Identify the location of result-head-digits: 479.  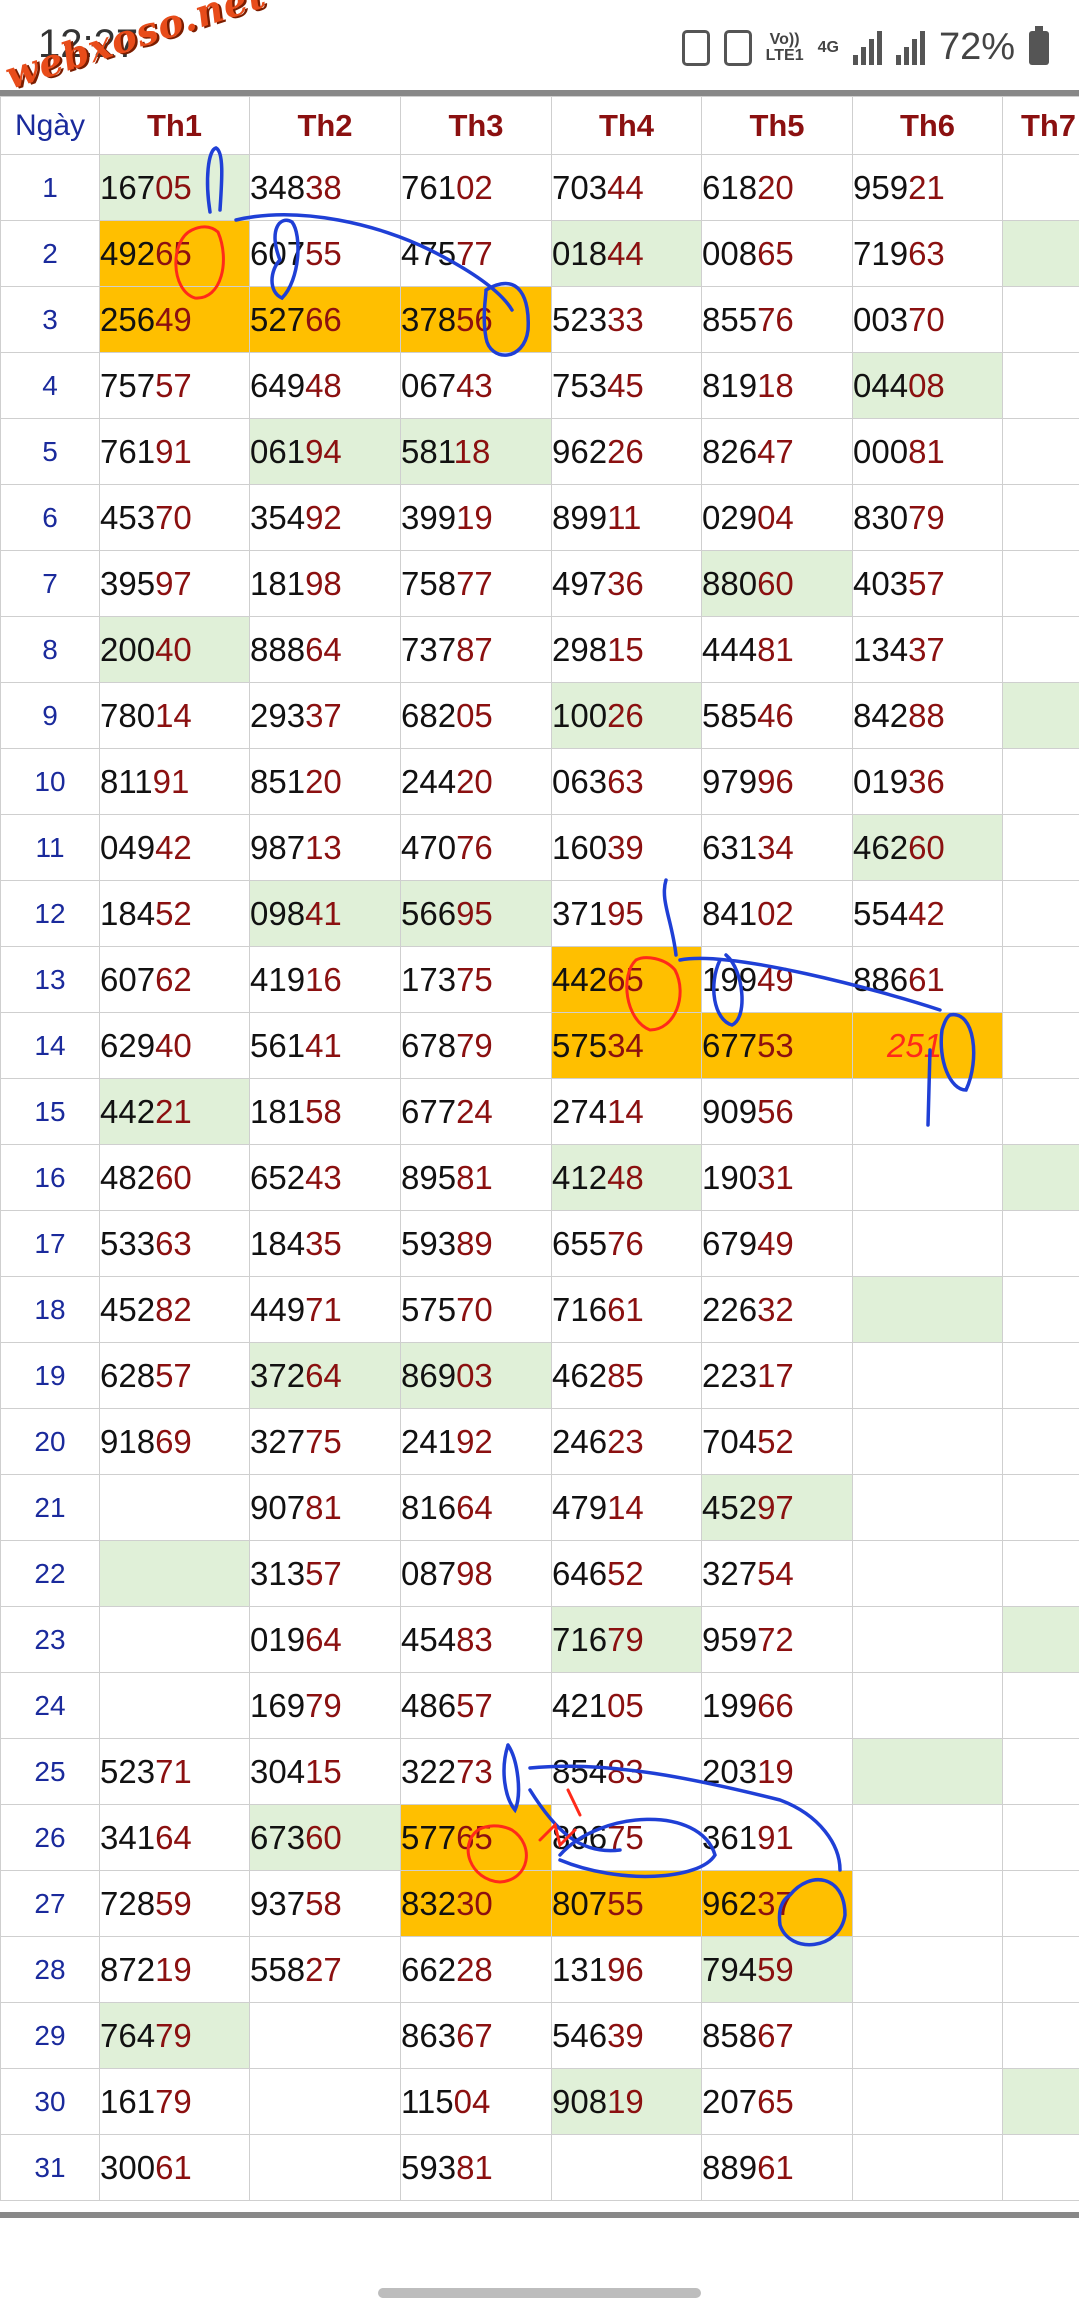
(580, 1507).